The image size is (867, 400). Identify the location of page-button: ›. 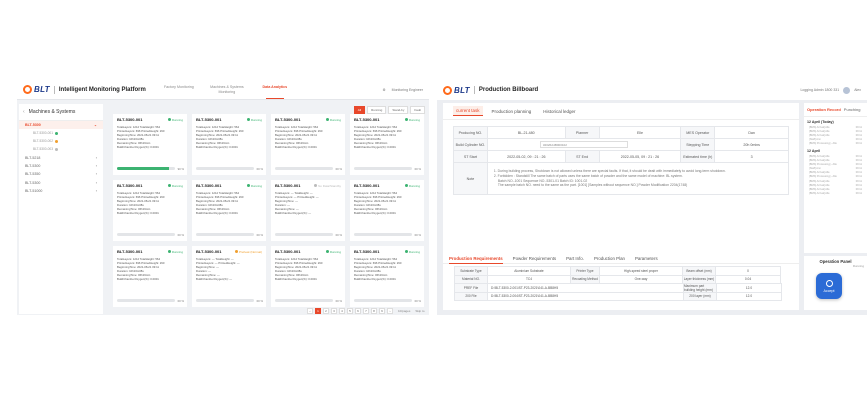
(390, 311).